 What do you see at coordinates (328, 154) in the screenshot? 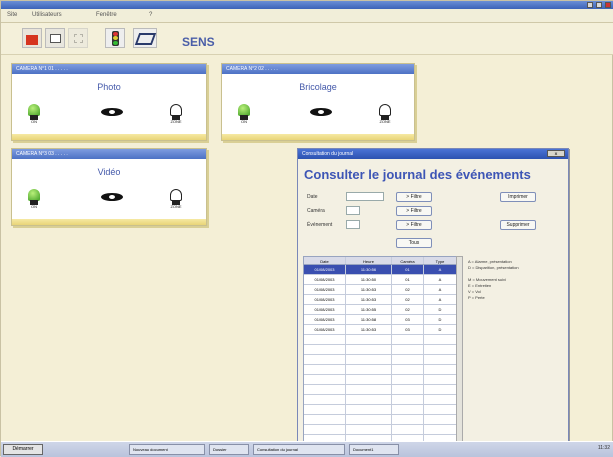
I see `dialog-title: Consultation du journal` at bounding box center [328, 154].